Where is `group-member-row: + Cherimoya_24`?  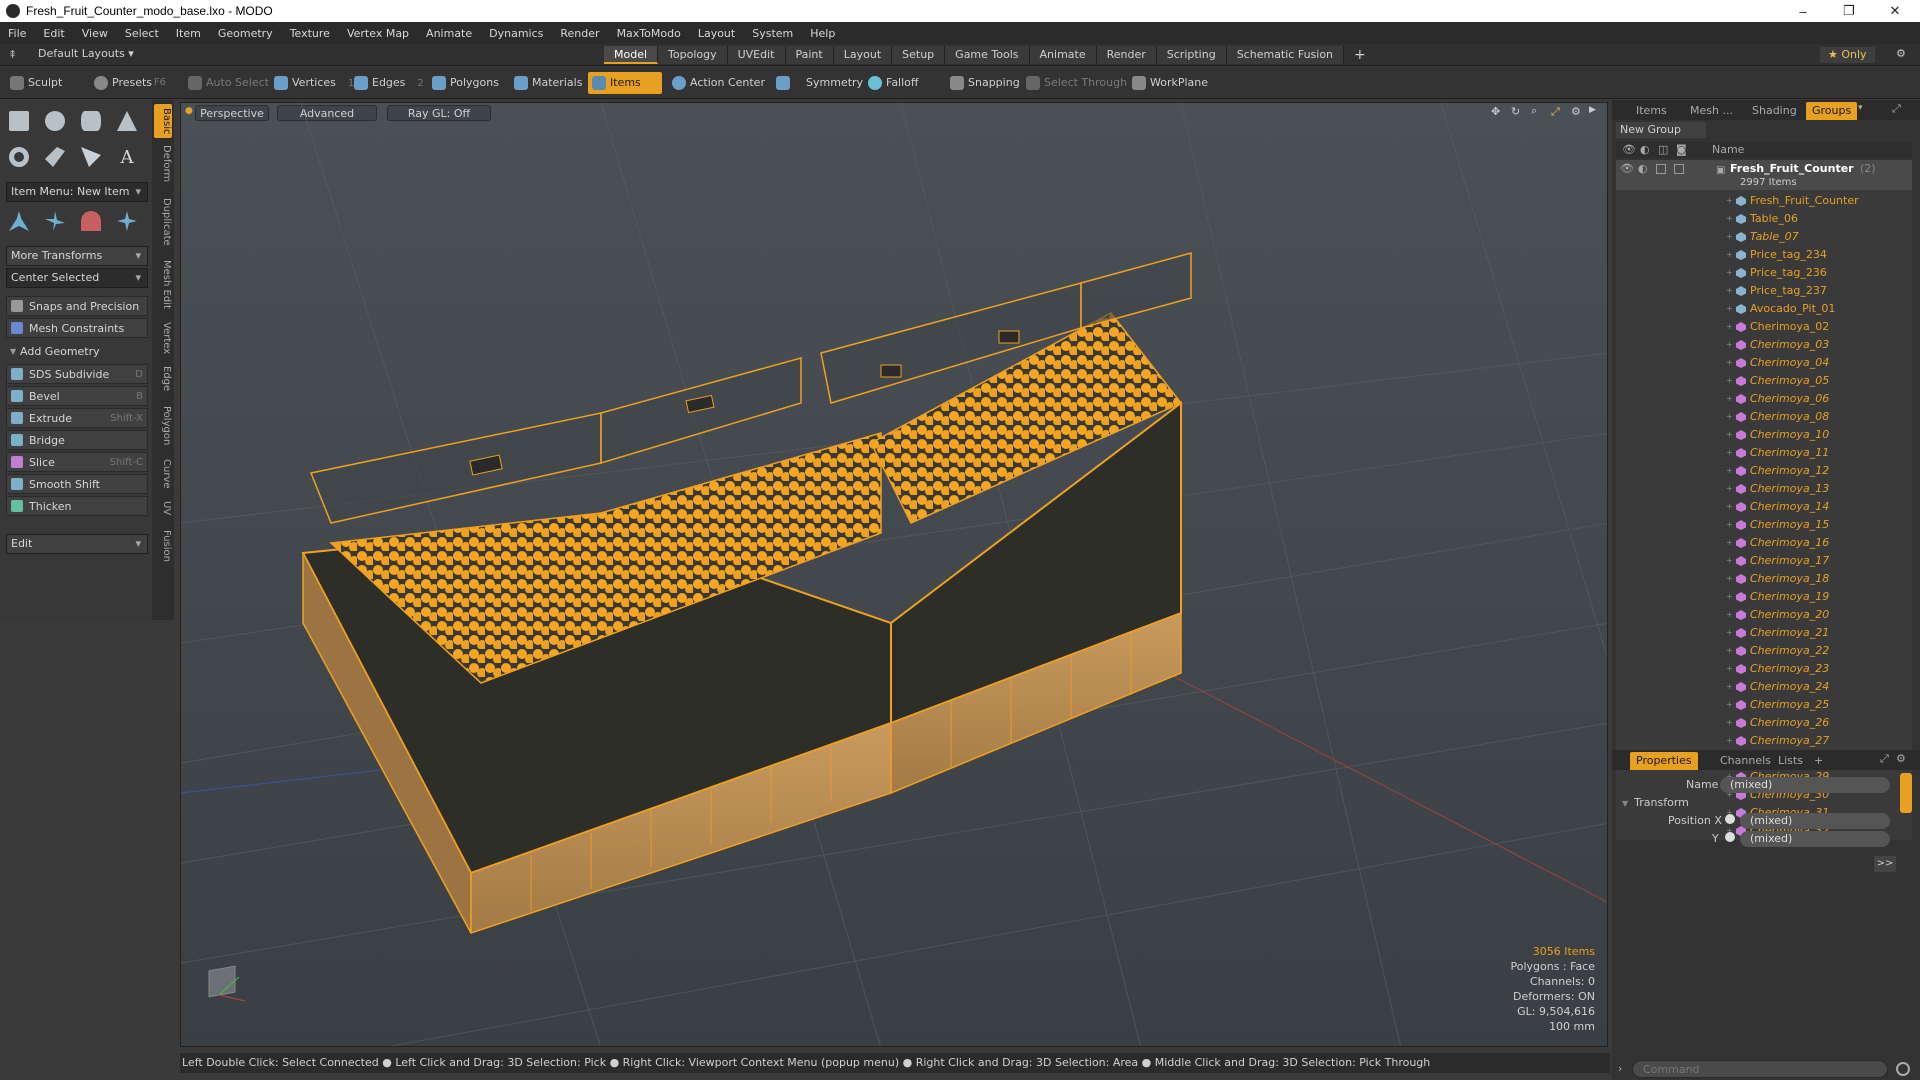 group-member-row: + Cherimoya_24 is located at coordinates (1764, 687).